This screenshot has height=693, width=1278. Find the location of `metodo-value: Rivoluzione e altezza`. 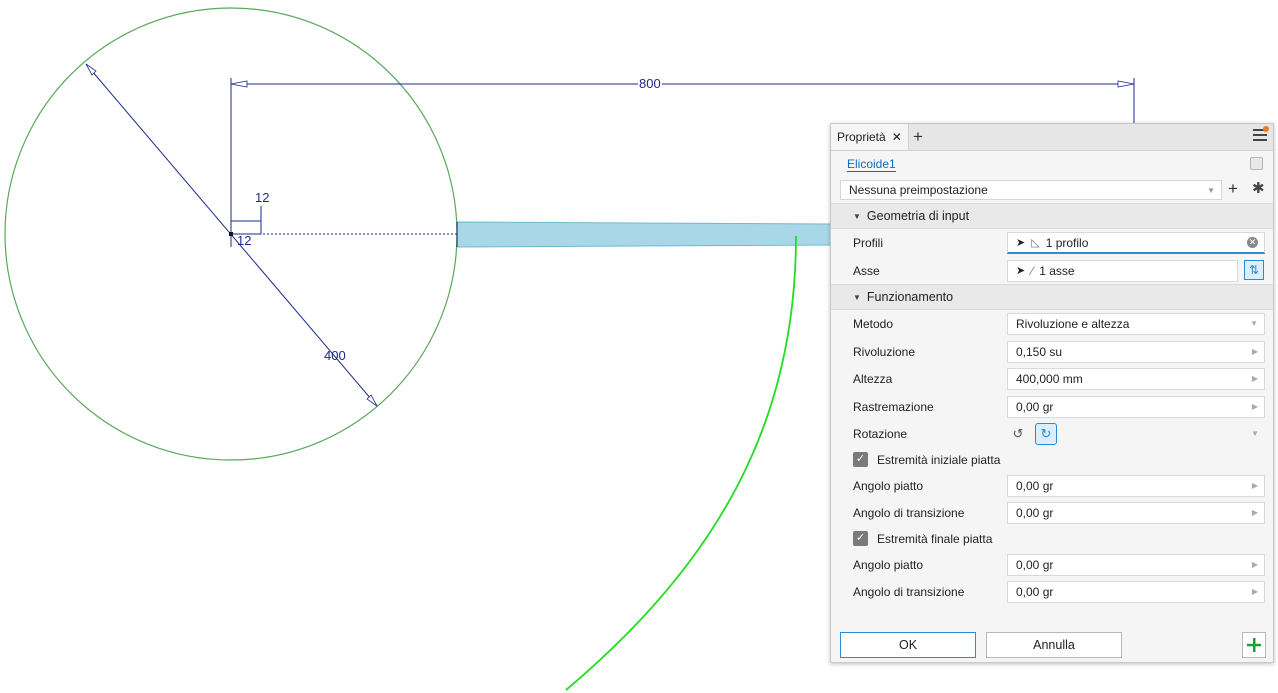

metodo-value: Rivoluzione e altezza is located at coordinates (1073, 324).